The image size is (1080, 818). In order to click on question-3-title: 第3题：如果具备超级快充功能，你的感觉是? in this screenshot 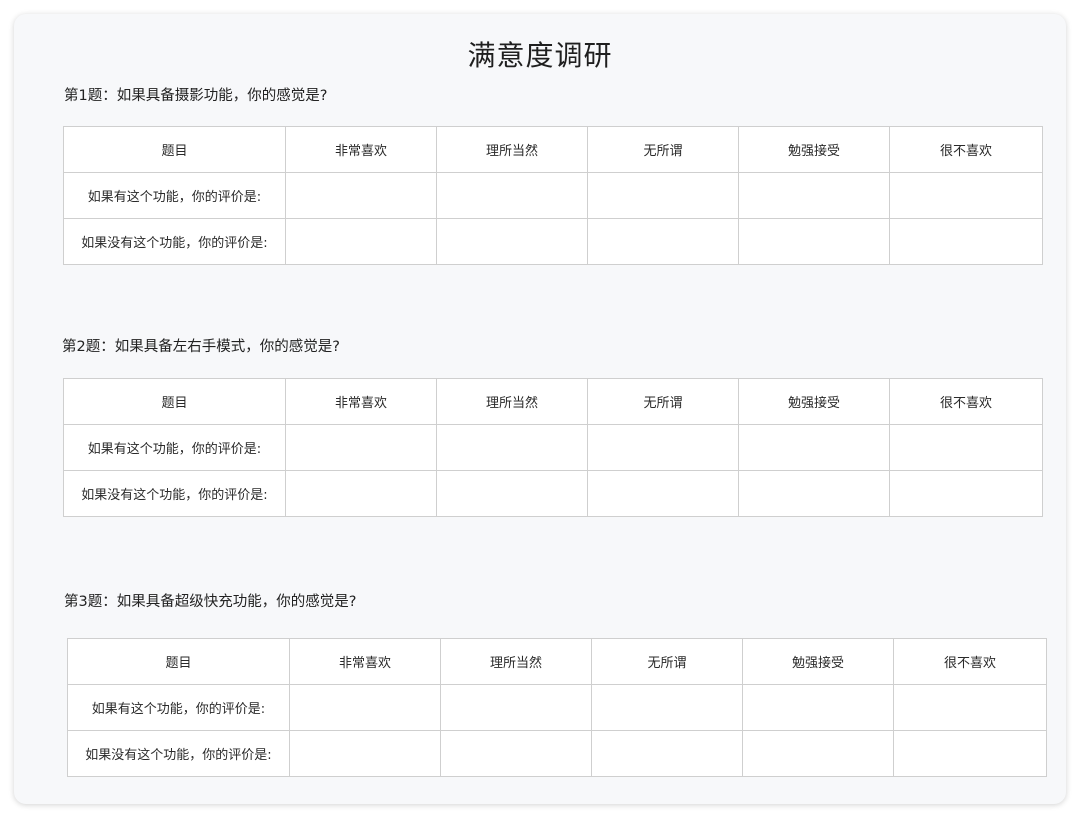, I will do `click(210, 602)`.